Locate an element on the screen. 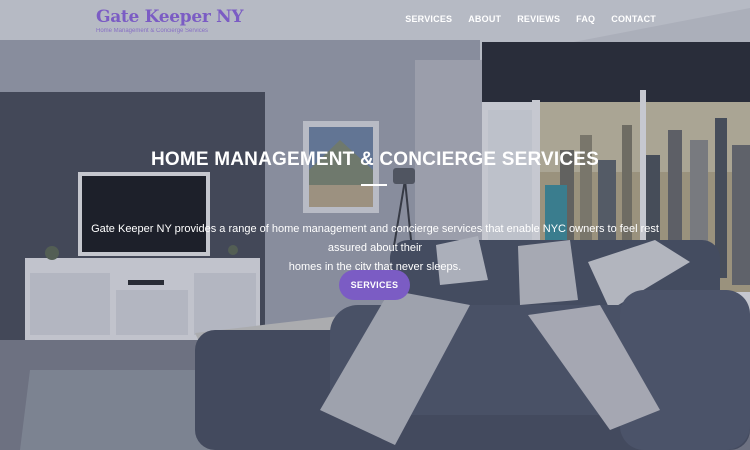  brand-tagline: Home Management & Concierge Services is located at coordinates (152, 31).